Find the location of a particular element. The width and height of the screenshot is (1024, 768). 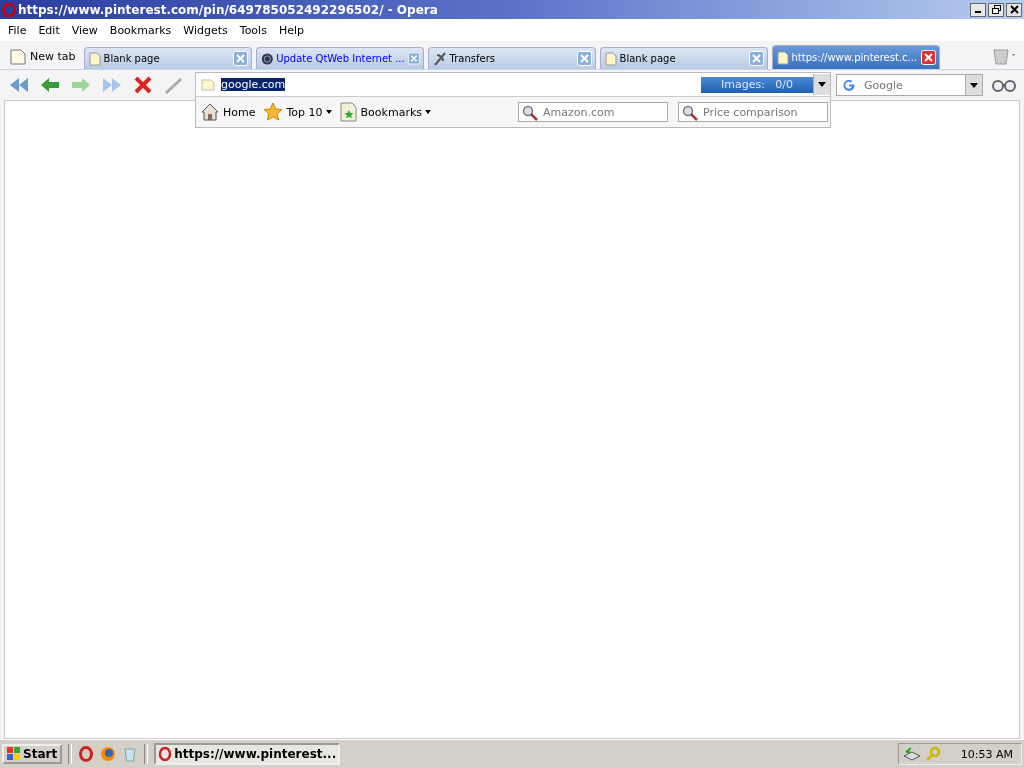

star-icon is located at coordinates (273, 112).